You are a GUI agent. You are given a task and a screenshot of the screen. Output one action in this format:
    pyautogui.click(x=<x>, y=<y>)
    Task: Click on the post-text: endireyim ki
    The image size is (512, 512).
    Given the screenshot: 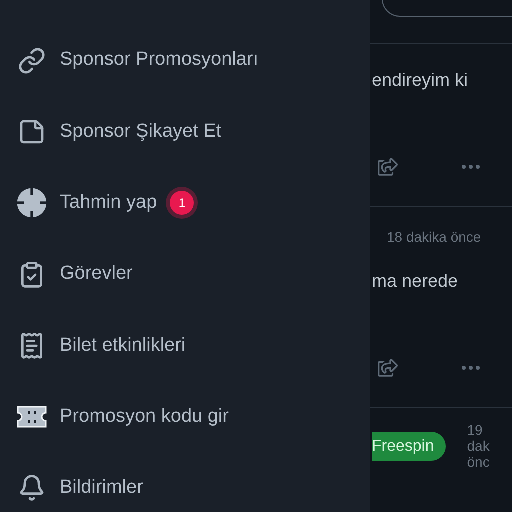 What is the action you would take?
    pyautogui.click(x=421, y=80)
    